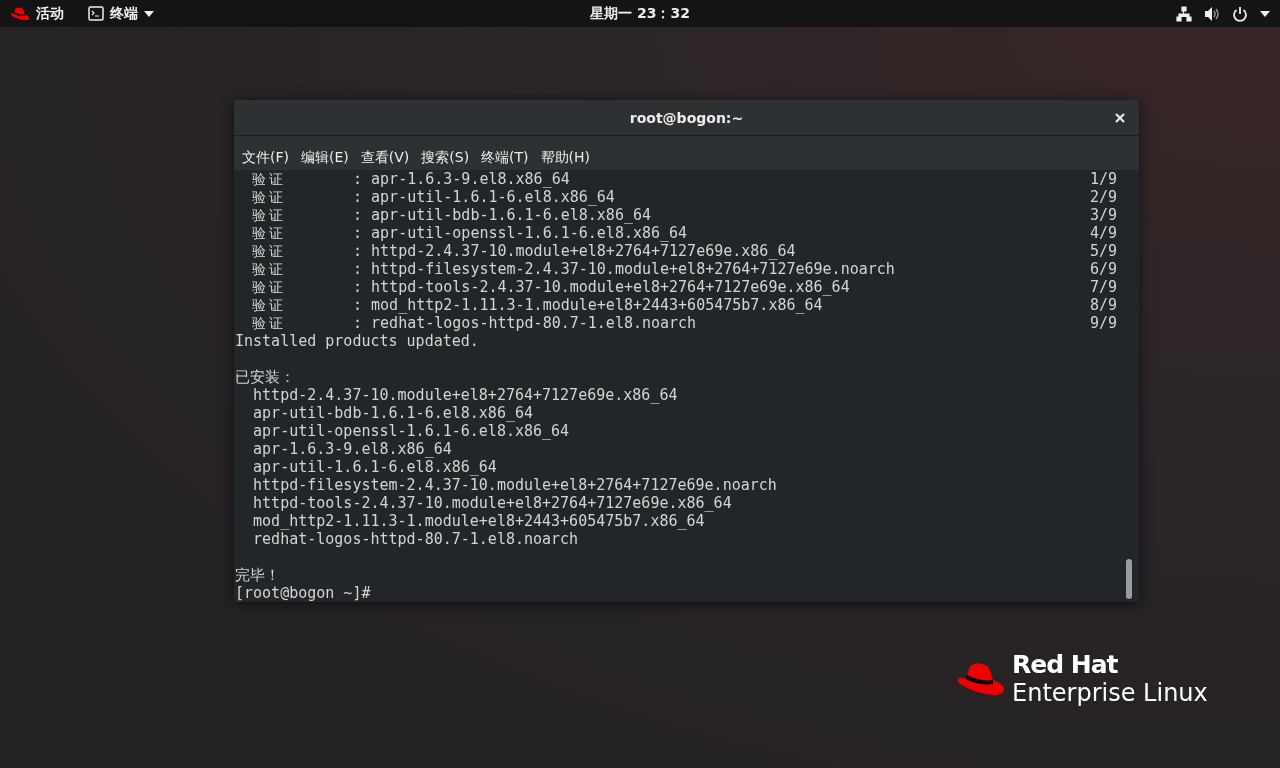 The height and width of the screenshot is (768, 1280). Describe the element at coordinates (375, 467) in the screenshot. I see `package-name: apr-util-1.6.1-6.el8.x86_64` at that location.